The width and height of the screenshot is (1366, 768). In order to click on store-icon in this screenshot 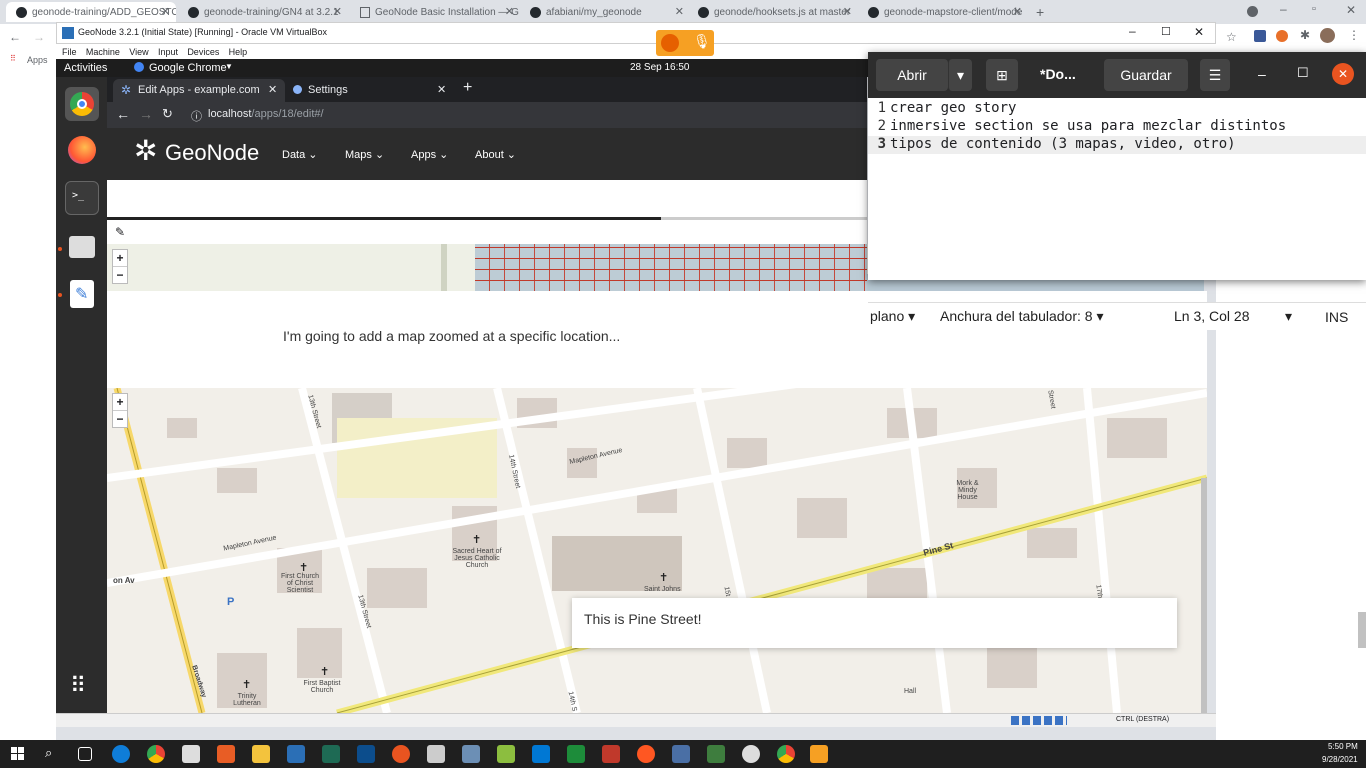, I will do `click(191, 754)`.